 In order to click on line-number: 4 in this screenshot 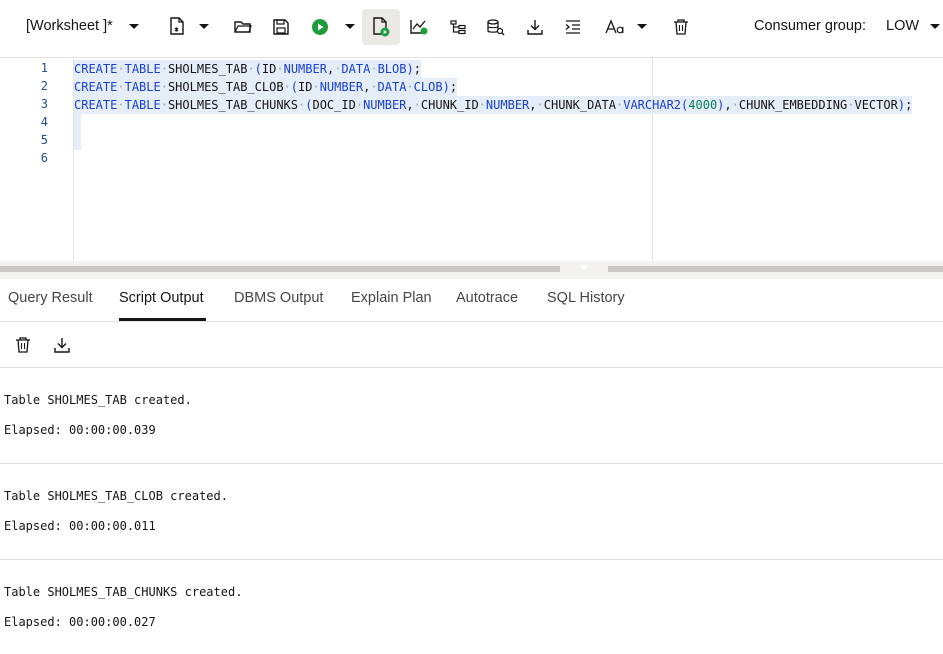, I will do `click(44, 122)`.